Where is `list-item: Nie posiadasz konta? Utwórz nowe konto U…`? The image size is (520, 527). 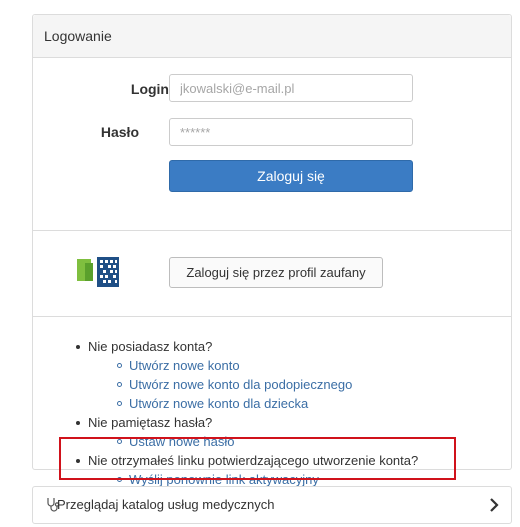
list-item: Nie posiadasz konta? Utwórz nowe konto U… is located at coordinates (293, 375).